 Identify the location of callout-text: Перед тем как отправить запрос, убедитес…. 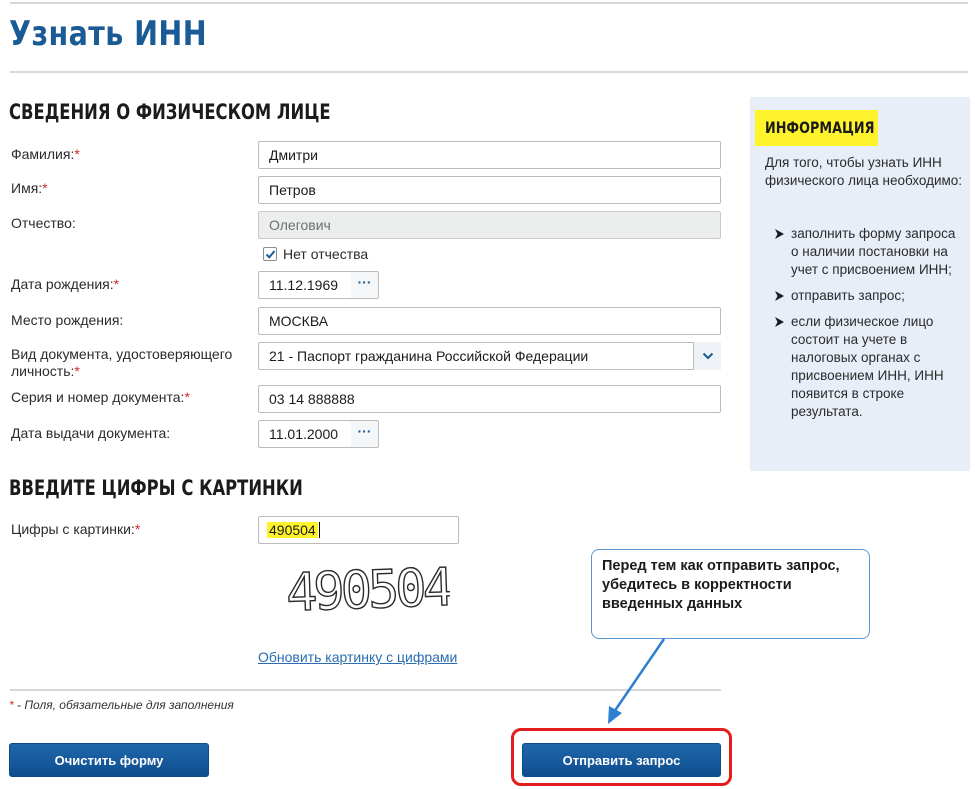
(721, 585).